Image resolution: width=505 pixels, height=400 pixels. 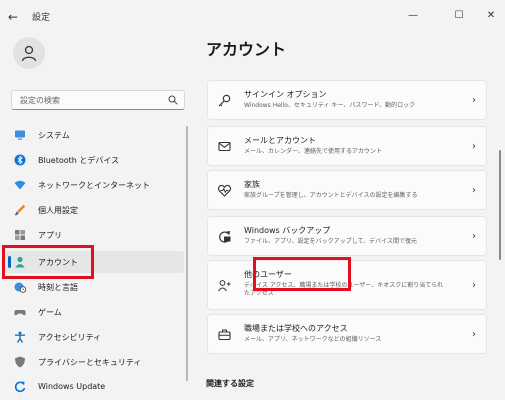 I want to click on sidebar-item-label: アクセシビリティ, so click(x=70, y=337).